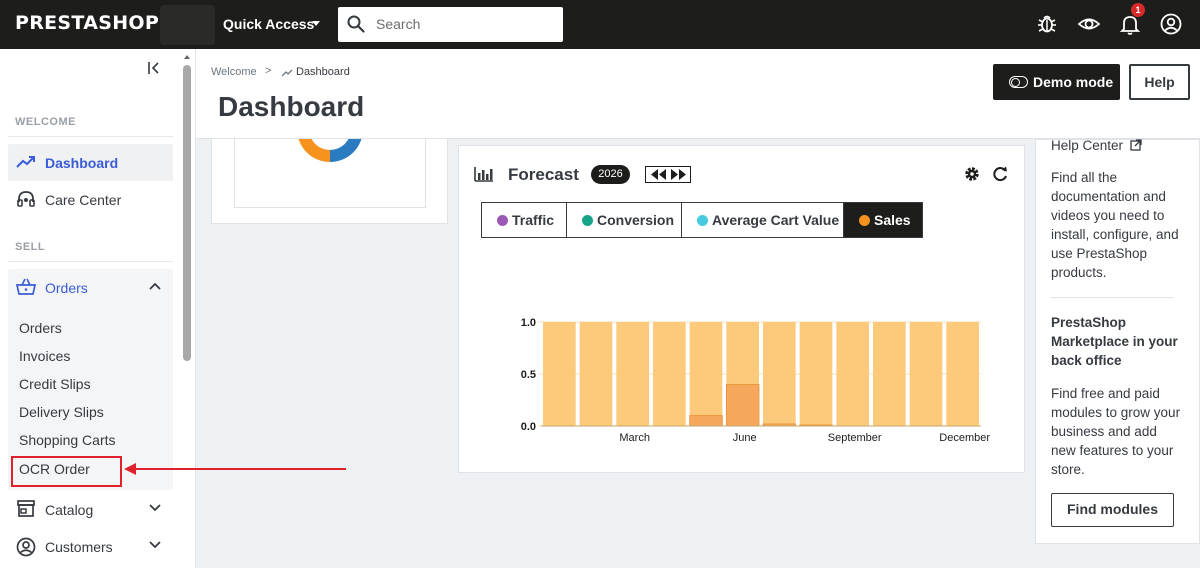 The width and height of the screenshot is (1200, 568). Describe the element at coordinates (559, 374) in the screenshot. I see `chart-bar-january` at that location.